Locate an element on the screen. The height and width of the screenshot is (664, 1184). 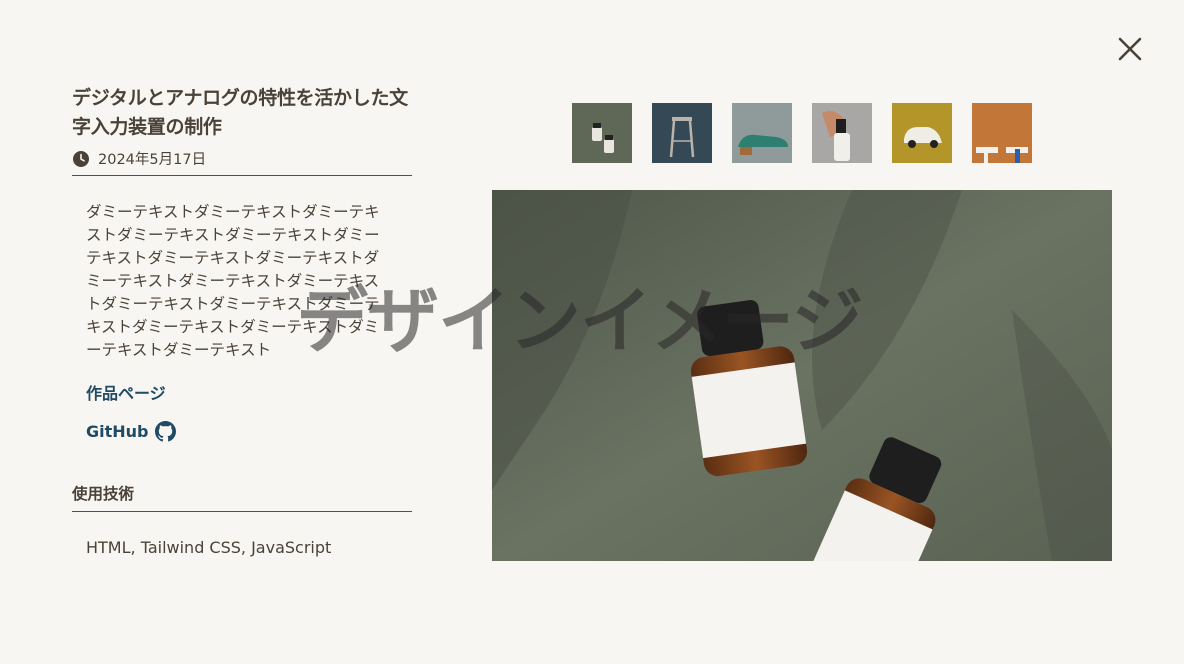
tech-heading: 使用技術 is located at coordinates (242, 497).